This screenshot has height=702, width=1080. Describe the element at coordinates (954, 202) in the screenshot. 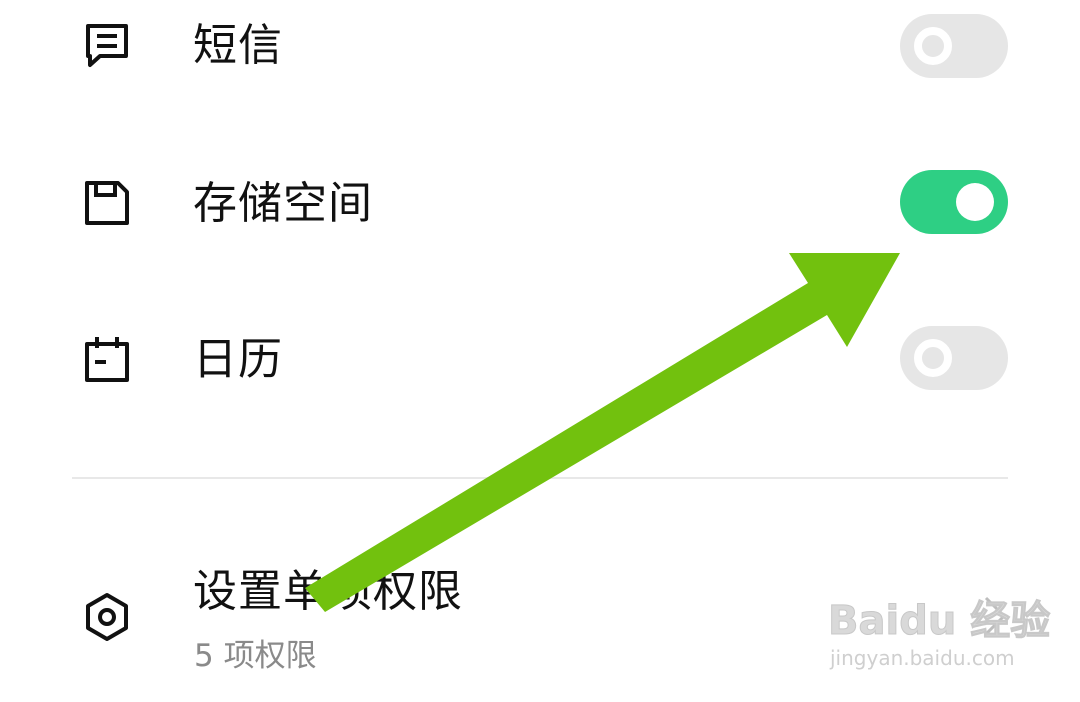

I see `storage-toggle` at that location.